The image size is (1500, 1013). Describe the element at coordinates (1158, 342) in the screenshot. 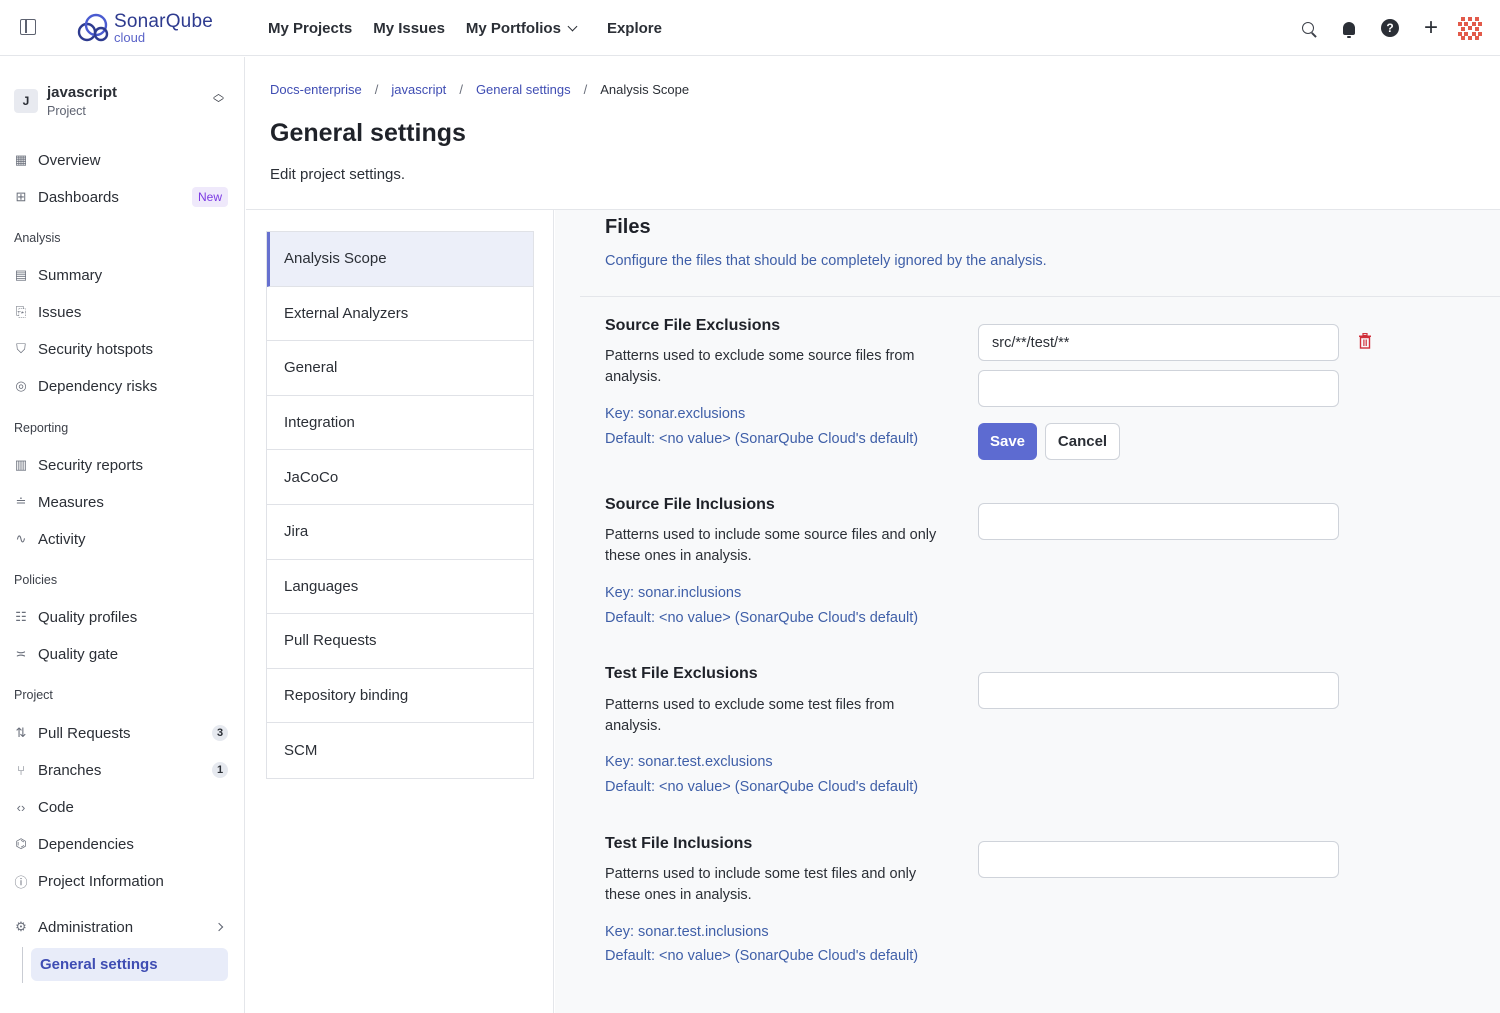

I see `source-exclusions-input` at that location.